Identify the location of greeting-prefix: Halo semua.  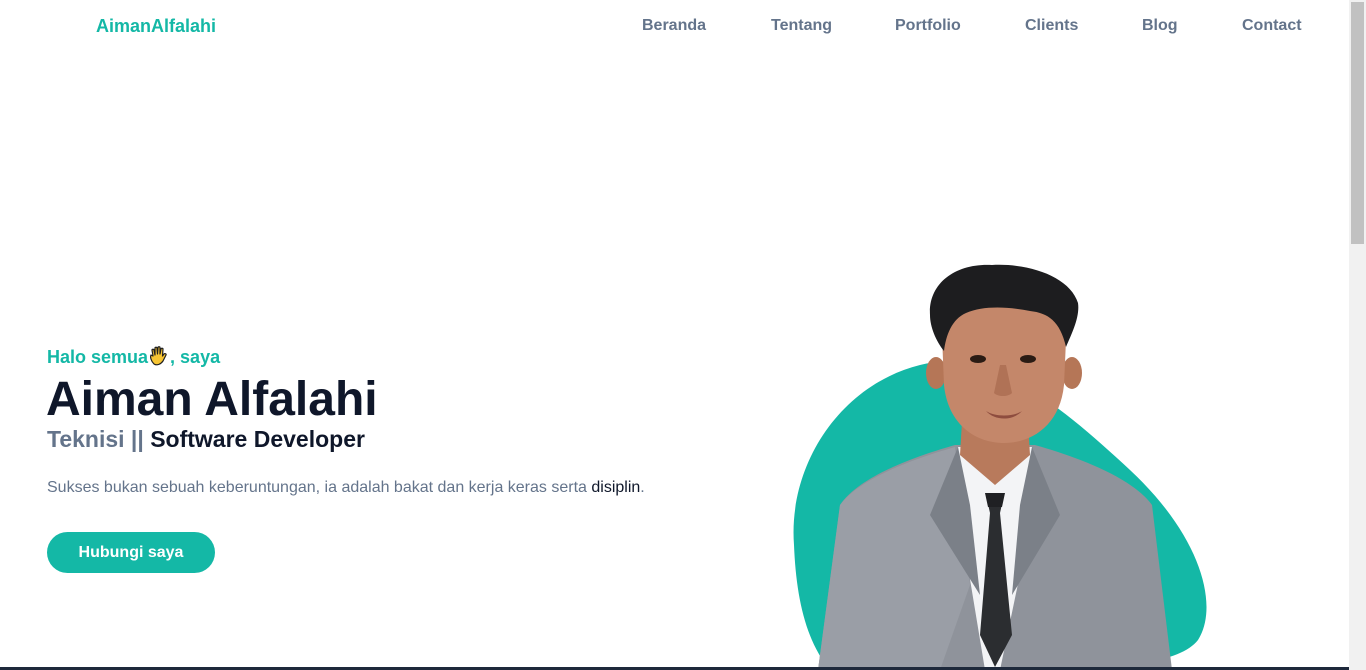
(98, 357).